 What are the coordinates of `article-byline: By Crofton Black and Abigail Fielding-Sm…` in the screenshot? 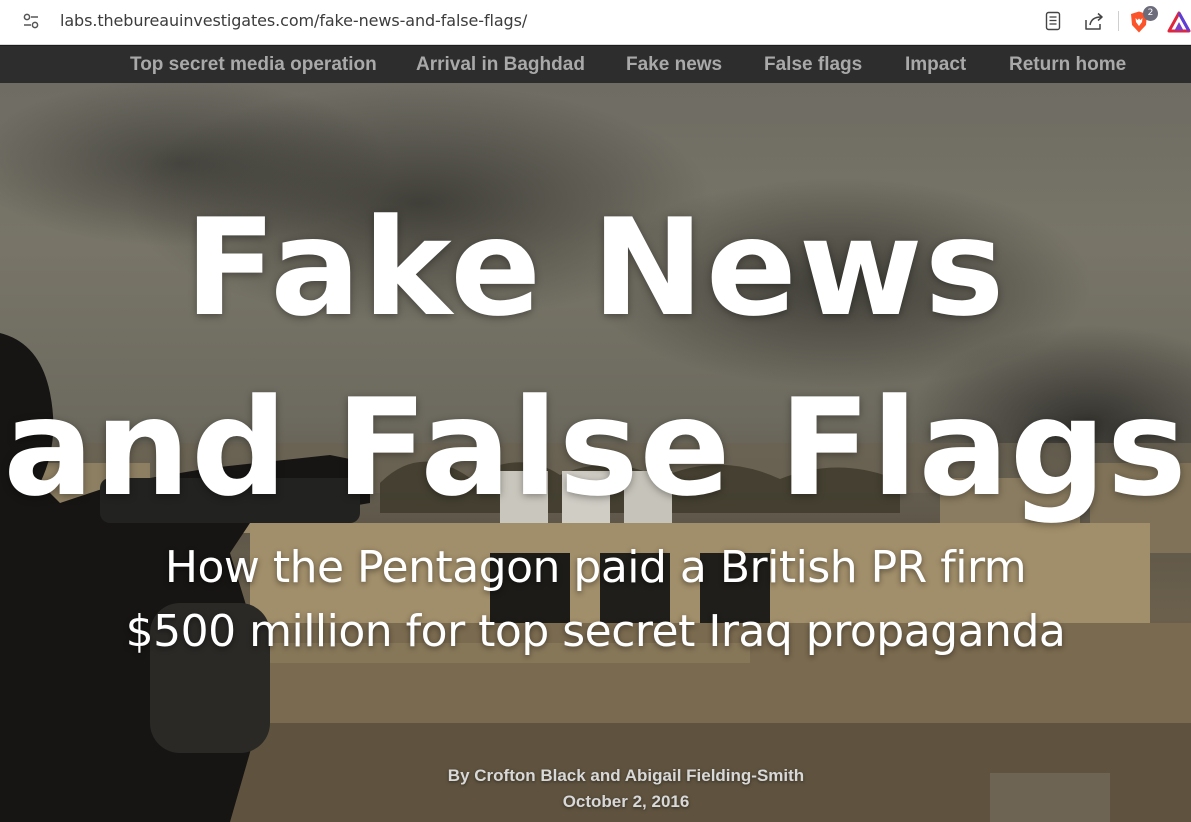 It's located at (626, 775).